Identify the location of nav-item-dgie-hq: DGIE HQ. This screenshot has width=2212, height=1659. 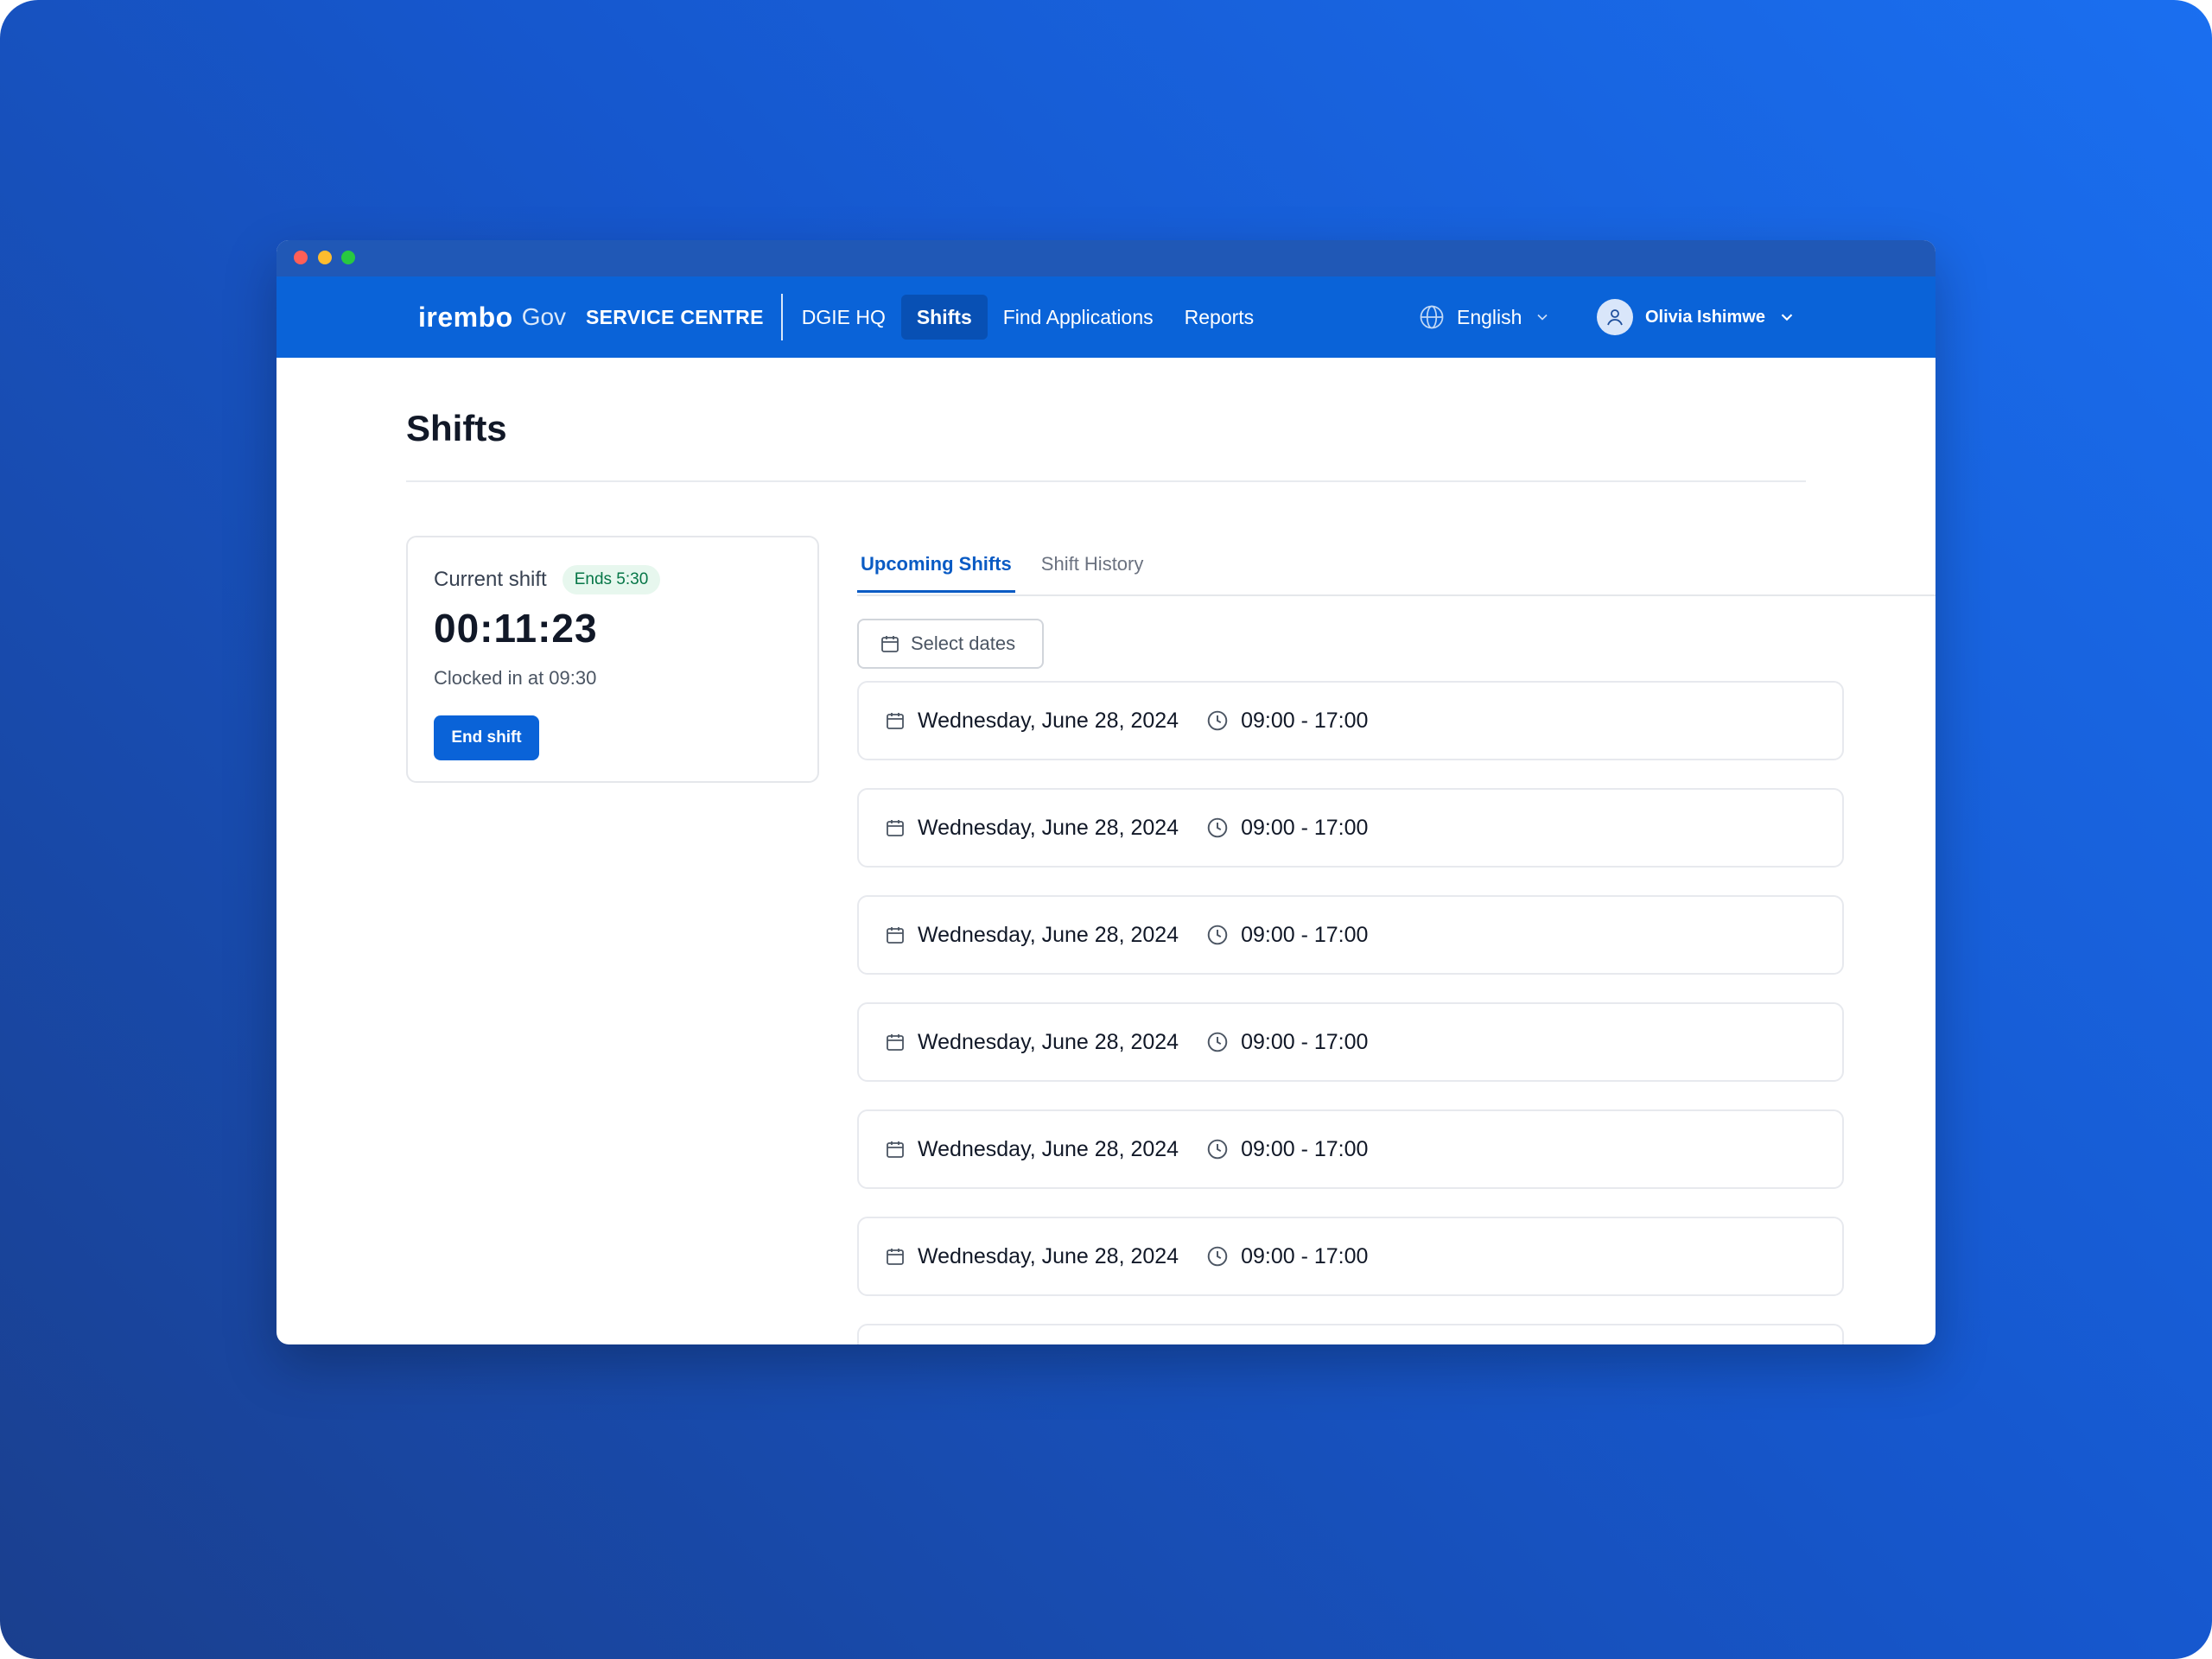
(843, 317).